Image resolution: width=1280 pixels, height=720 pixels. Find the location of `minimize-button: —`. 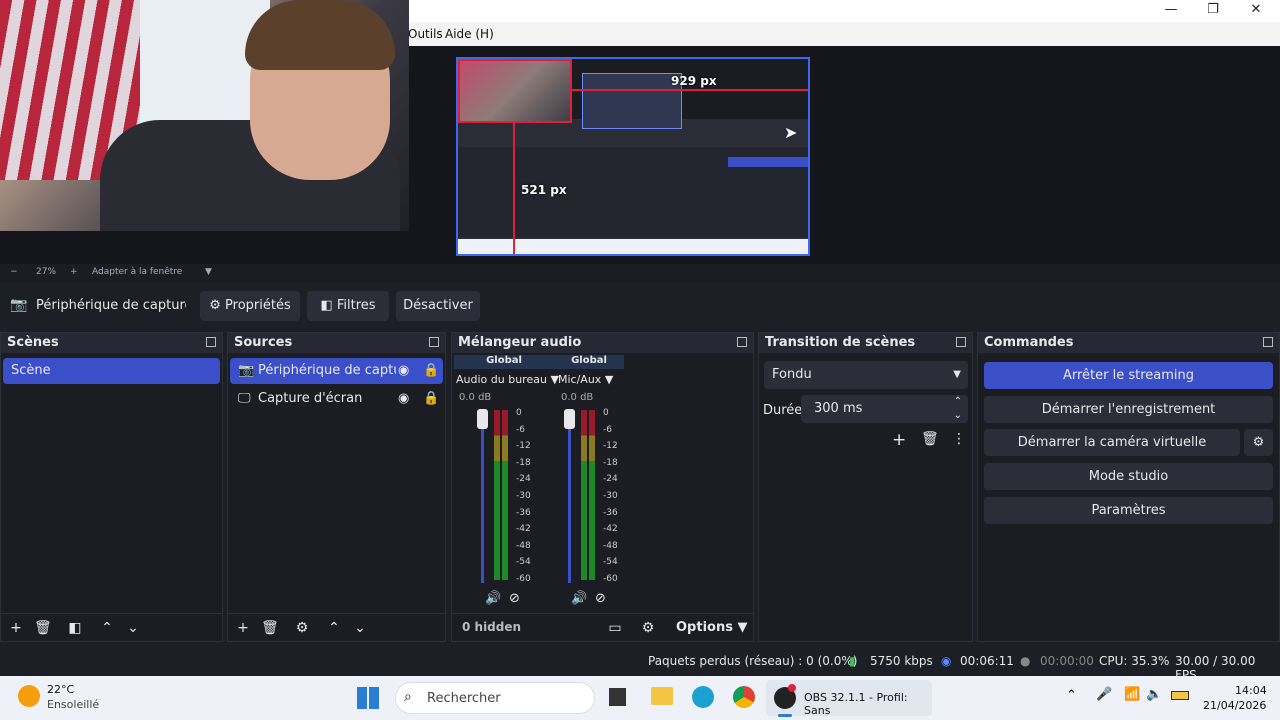

minimize-button: — is located at coordinates (1171, 11).